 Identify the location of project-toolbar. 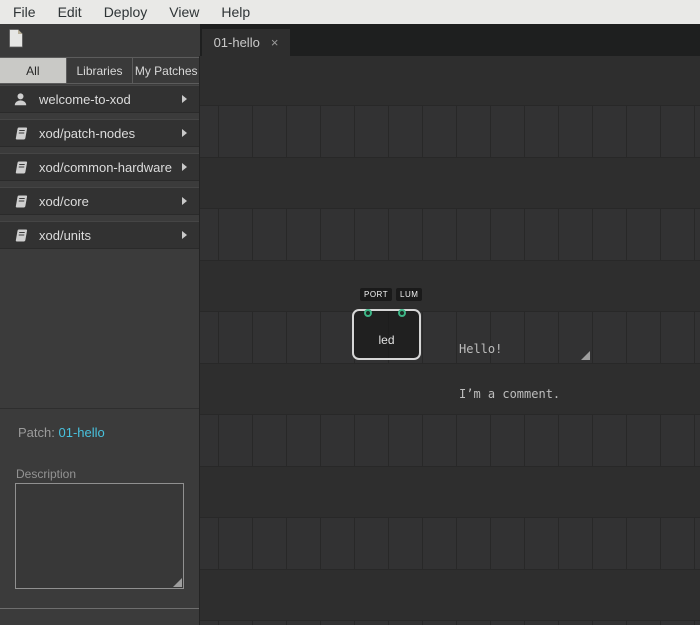
(100, 40).